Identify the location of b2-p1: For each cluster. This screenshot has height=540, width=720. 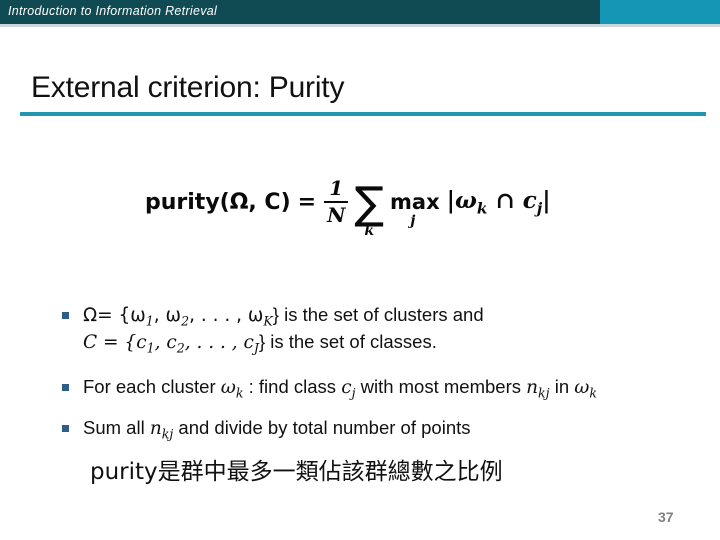
(152, 386).